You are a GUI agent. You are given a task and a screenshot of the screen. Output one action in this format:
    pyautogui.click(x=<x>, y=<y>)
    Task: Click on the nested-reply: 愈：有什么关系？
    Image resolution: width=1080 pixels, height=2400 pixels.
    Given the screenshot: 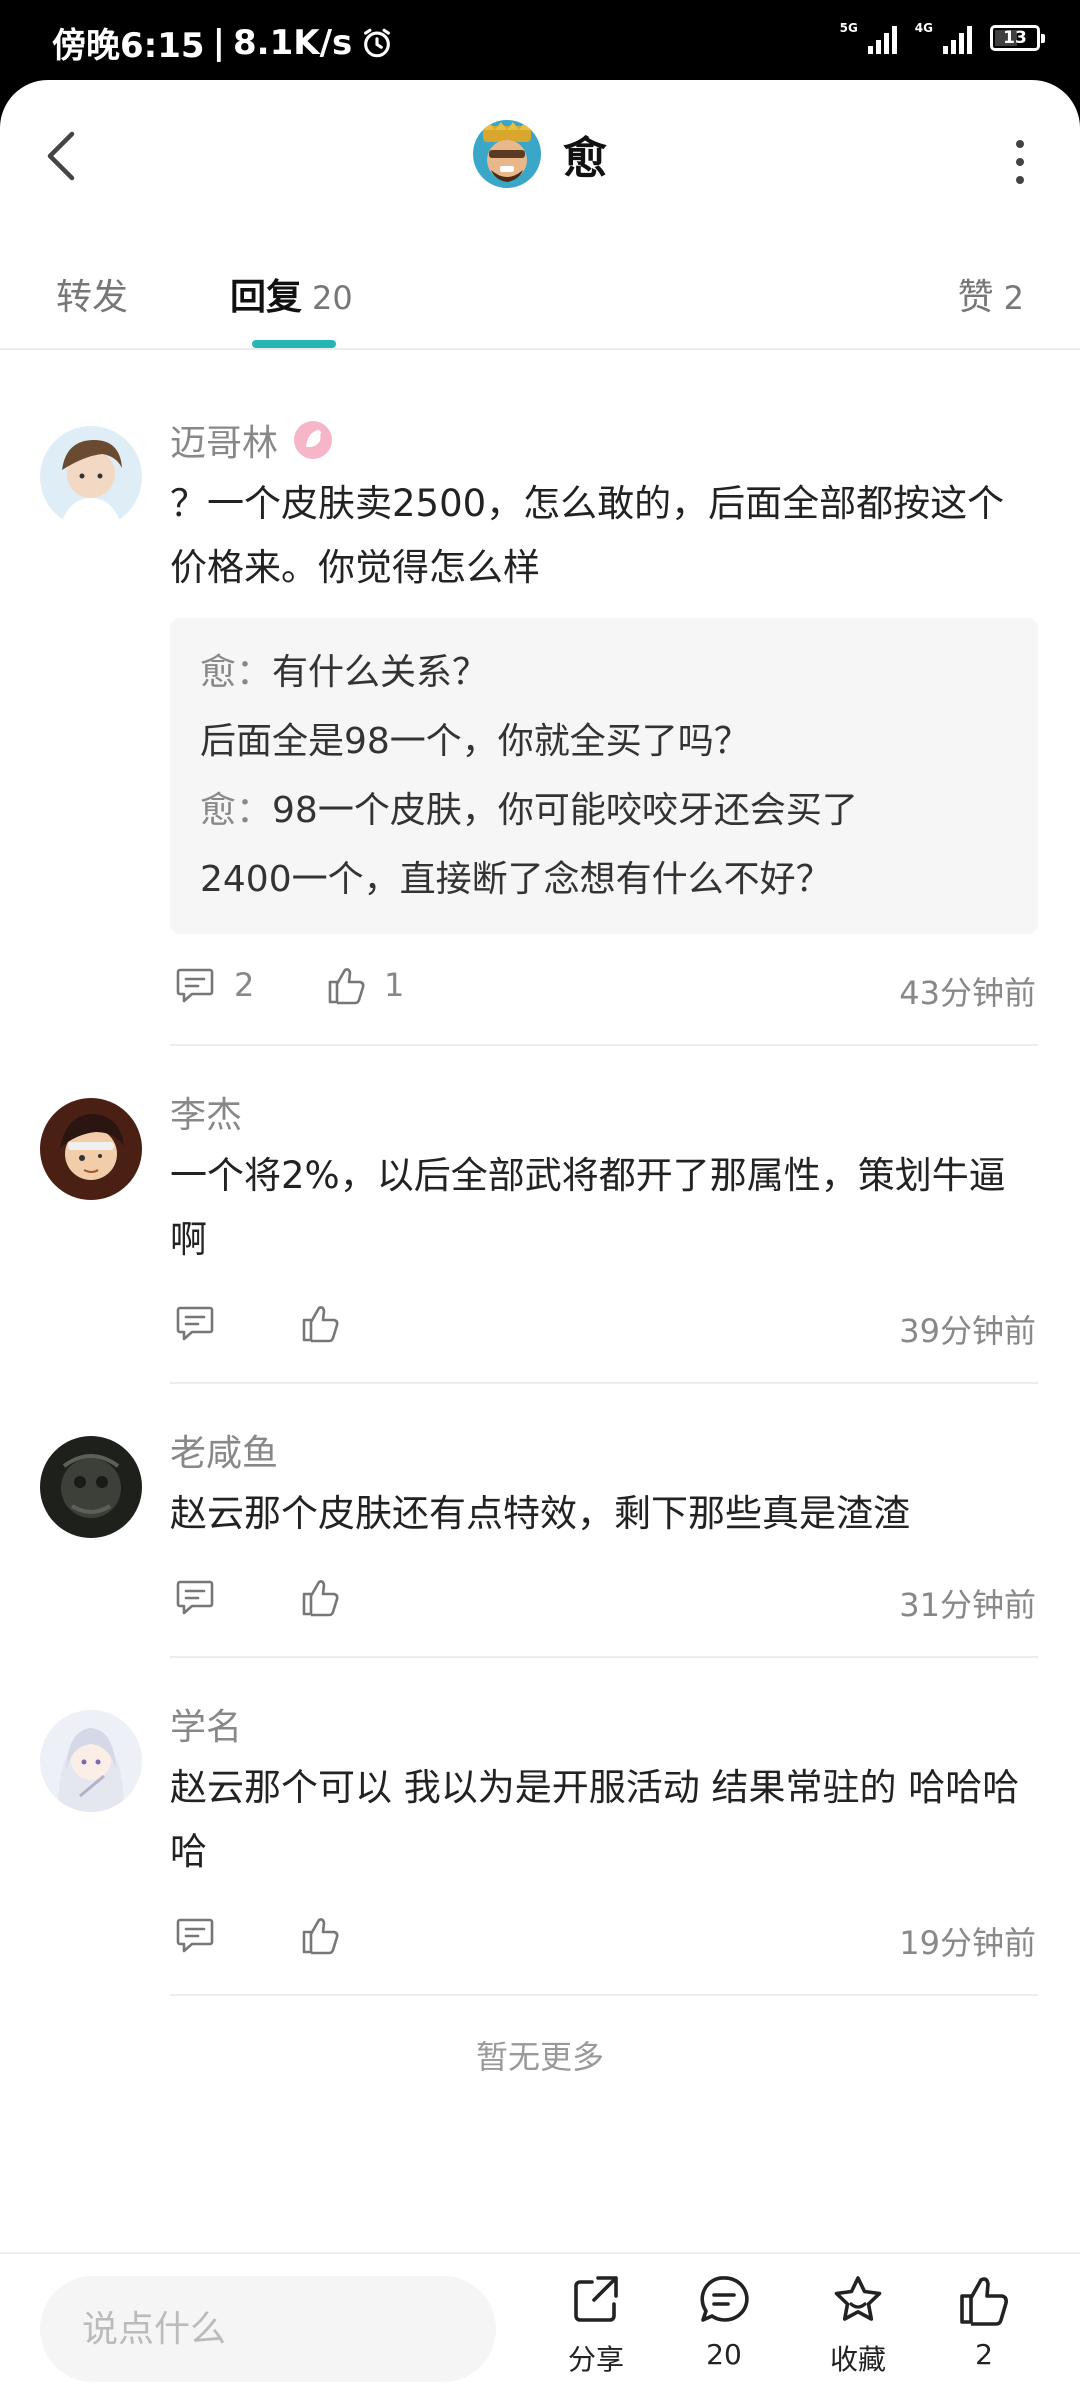 What is the action you would take?
    pyautogui.click(x=344, y=672)
    